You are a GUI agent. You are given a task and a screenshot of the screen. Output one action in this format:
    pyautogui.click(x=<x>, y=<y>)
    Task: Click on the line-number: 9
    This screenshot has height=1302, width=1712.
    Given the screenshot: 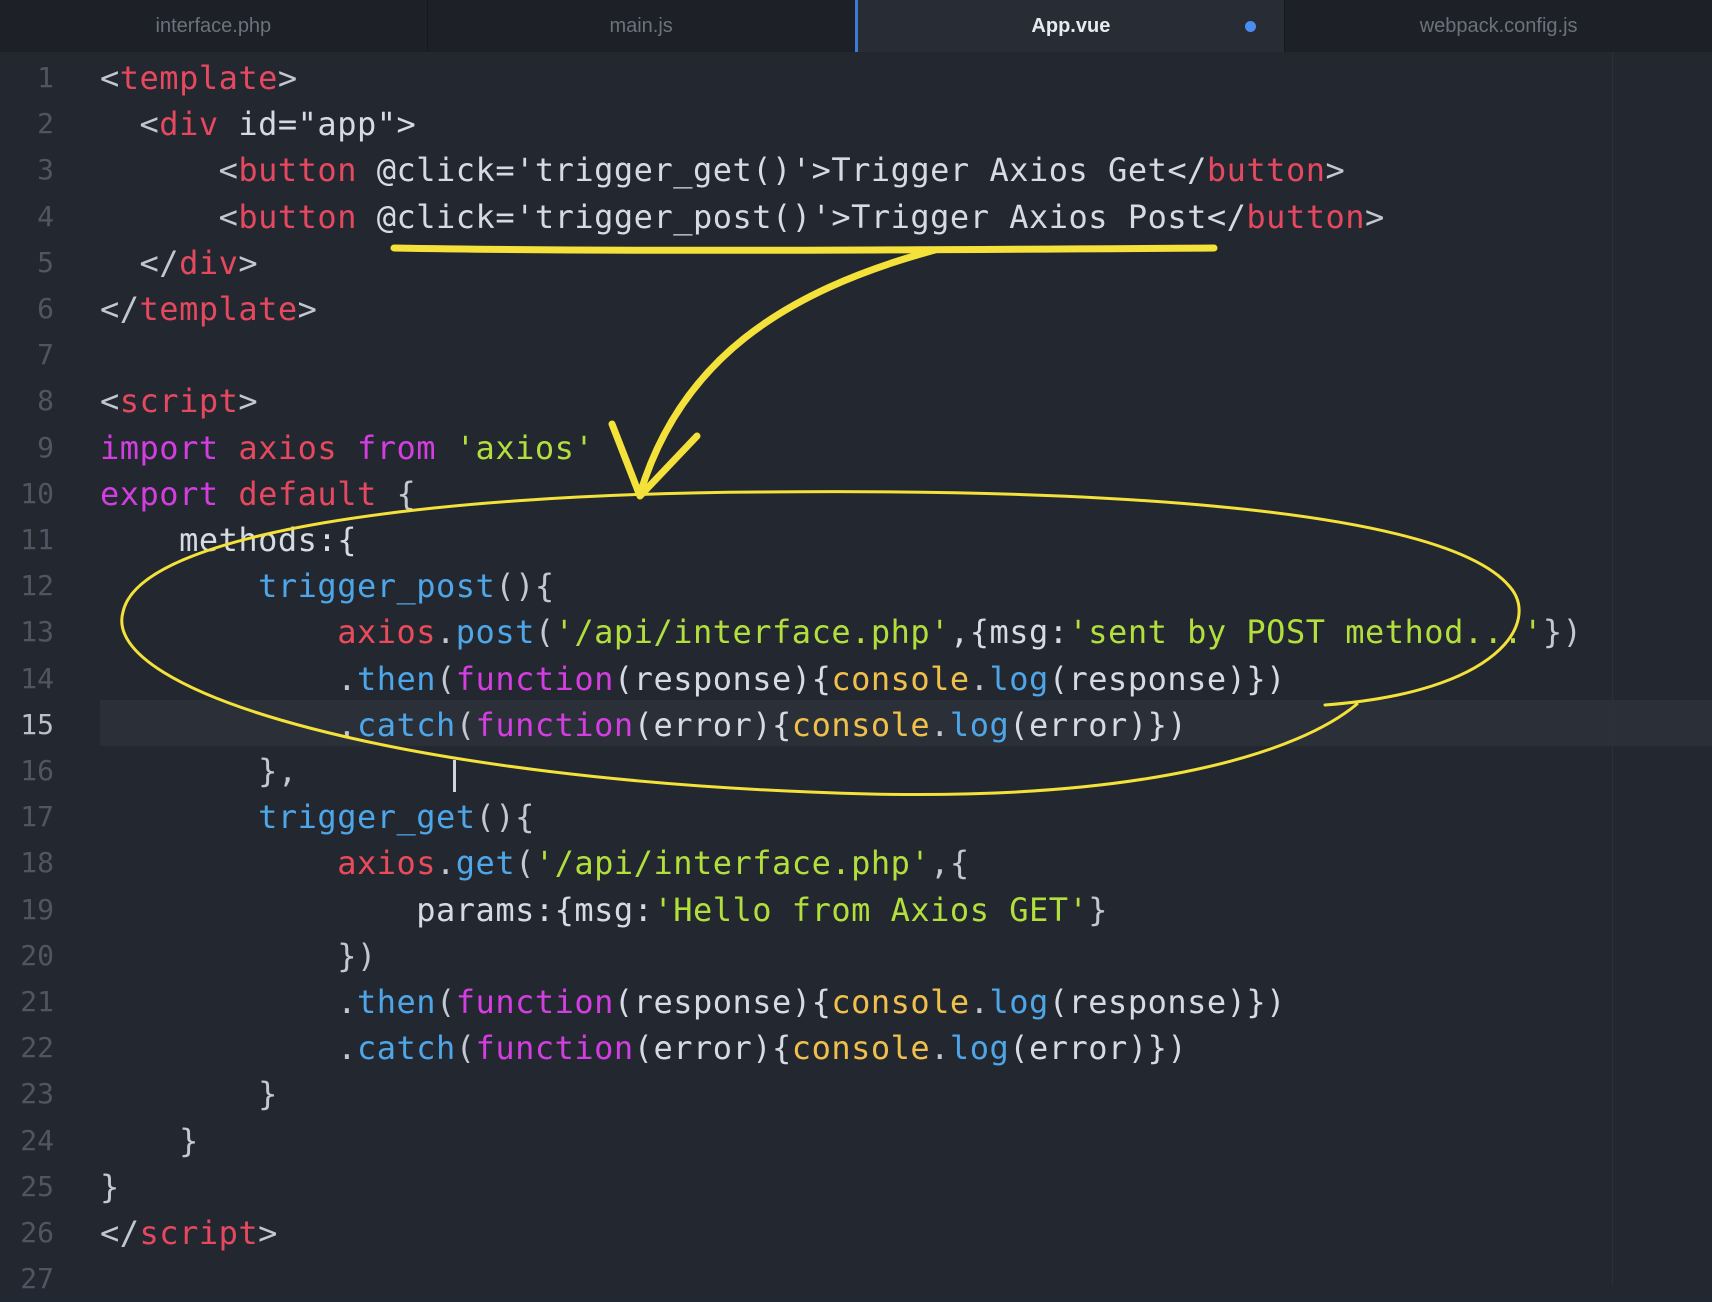 What is the action you would take?
    pyautogui.click(x=27, y=448)
    